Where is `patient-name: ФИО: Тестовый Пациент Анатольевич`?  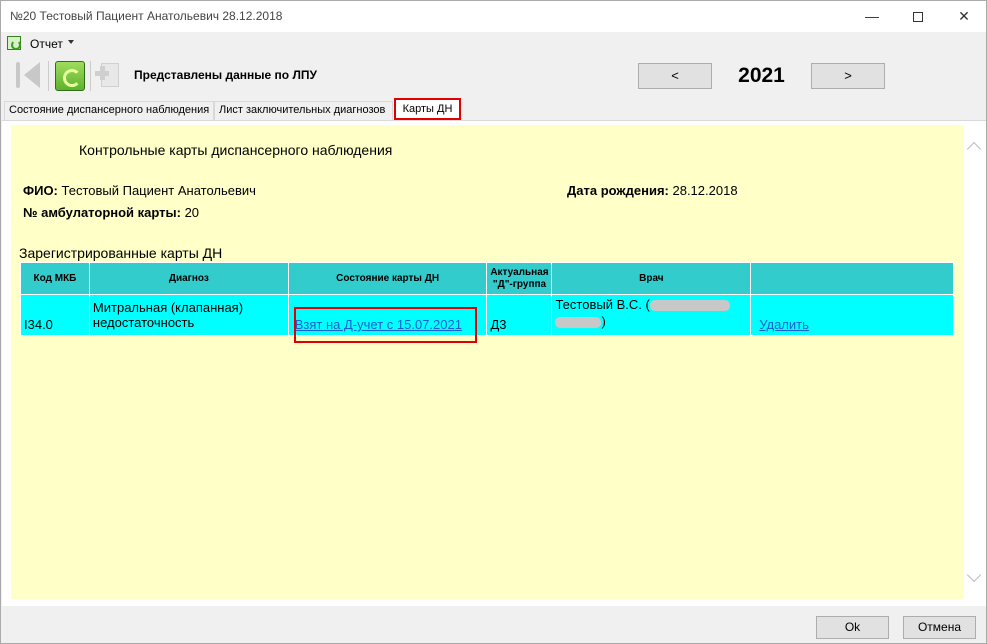
patient-name: ФИО: Тестовый Пациент Анатольевич is located at coordinates (139, 190).